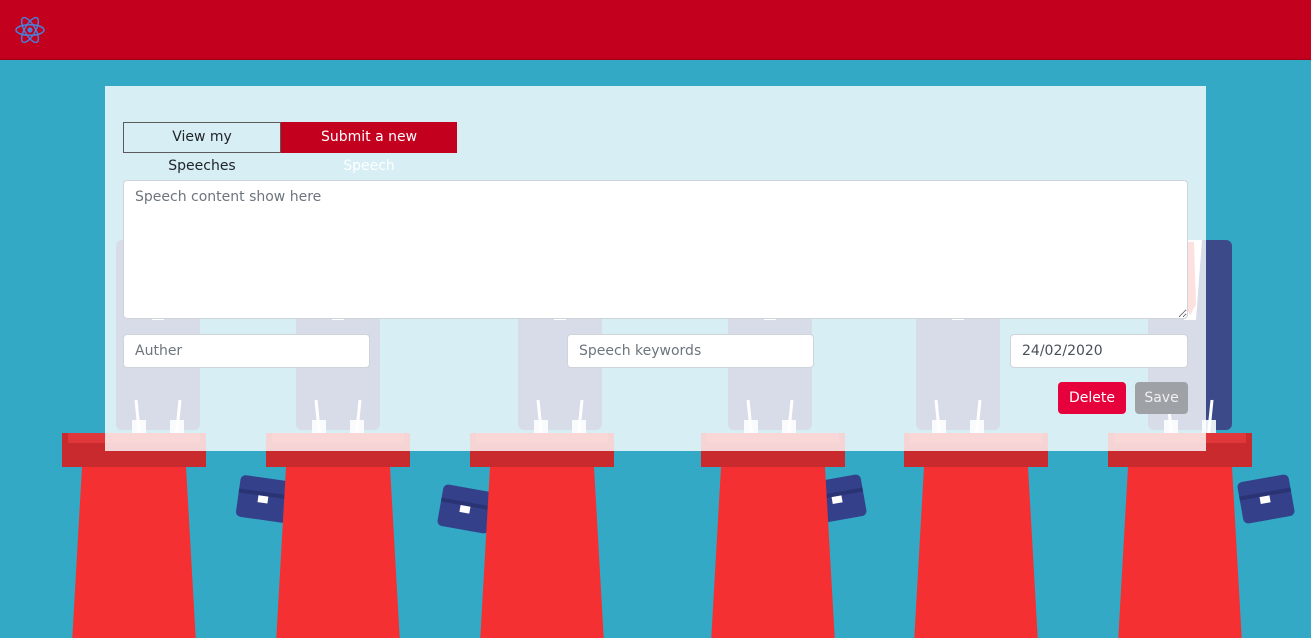 The height and width of the screenshot is (638, 1311). I want to click on date-input, so click(1099, 351).